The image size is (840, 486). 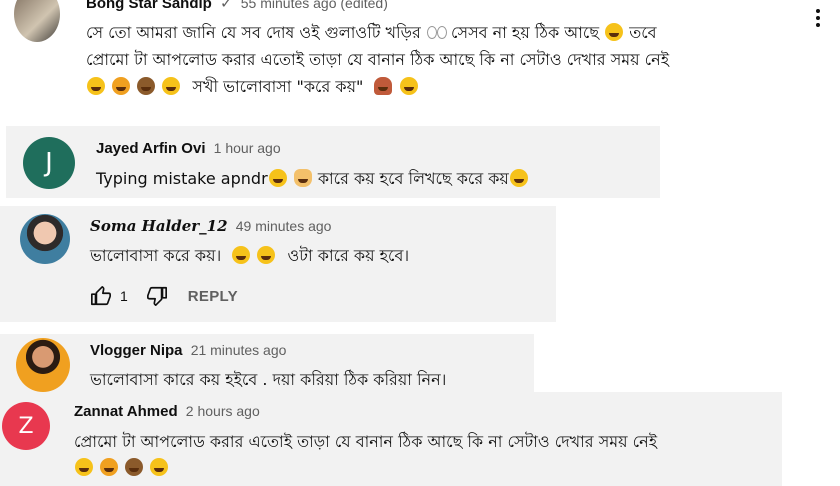 I want to click on comment-time: 49 minutes ago, so click(x=284, y=226).